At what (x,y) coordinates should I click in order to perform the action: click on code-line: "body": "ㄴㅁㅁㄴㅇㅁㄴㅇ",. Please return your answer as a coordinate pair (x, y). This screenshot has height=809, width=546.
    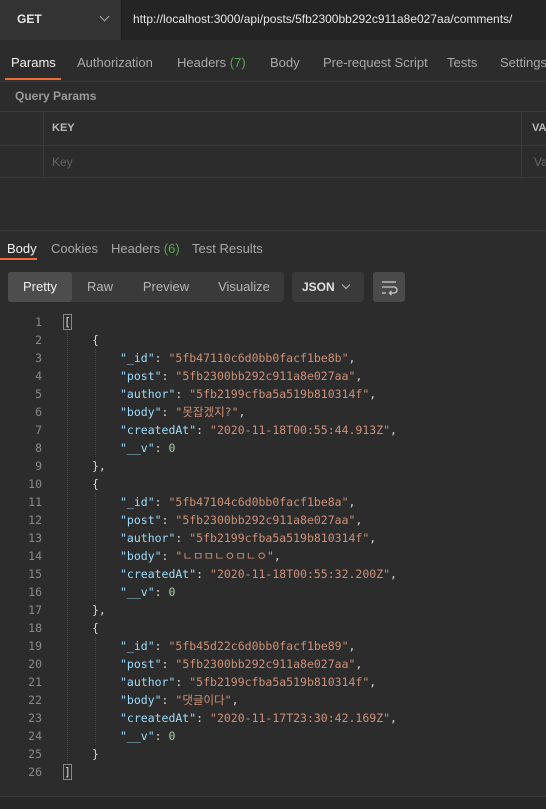
    Looking at the image, I should click on (200, 556).